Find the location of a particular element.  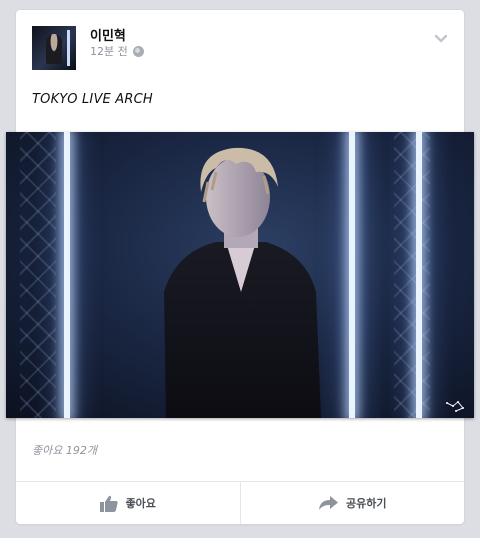

post-text: TOKYO LIVE ARCH is located at coordinates (92, 99).